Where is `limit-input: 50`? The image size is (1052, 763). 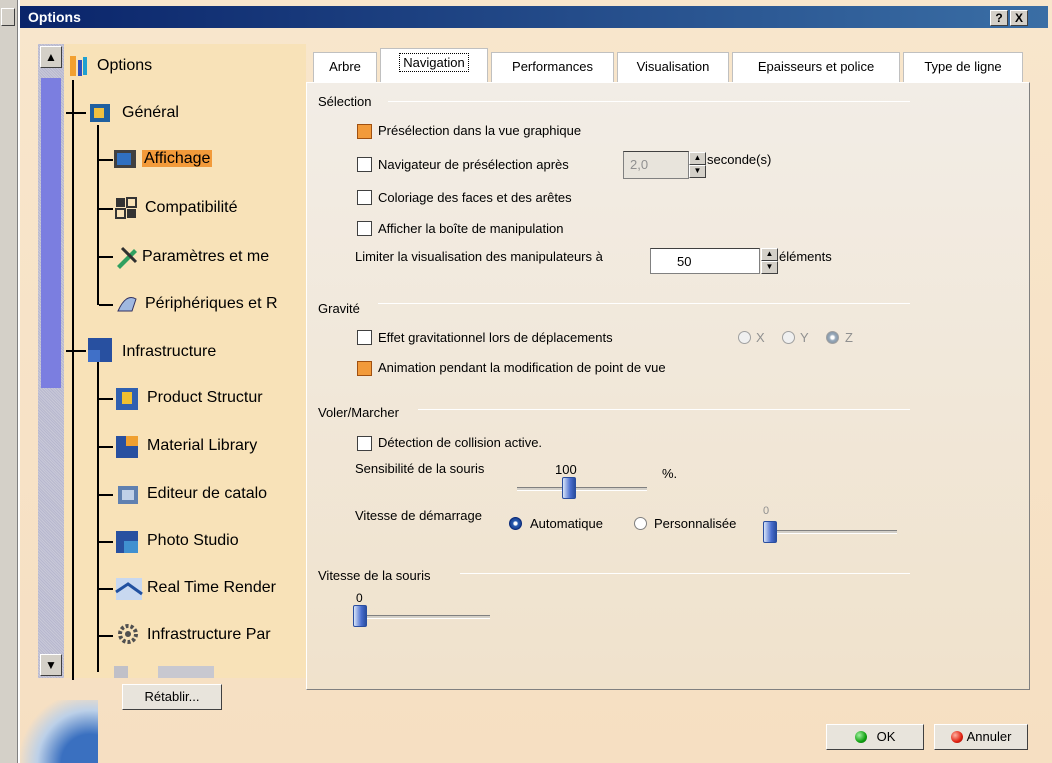
limit-input: 50 is located at coordinates (705, 261).